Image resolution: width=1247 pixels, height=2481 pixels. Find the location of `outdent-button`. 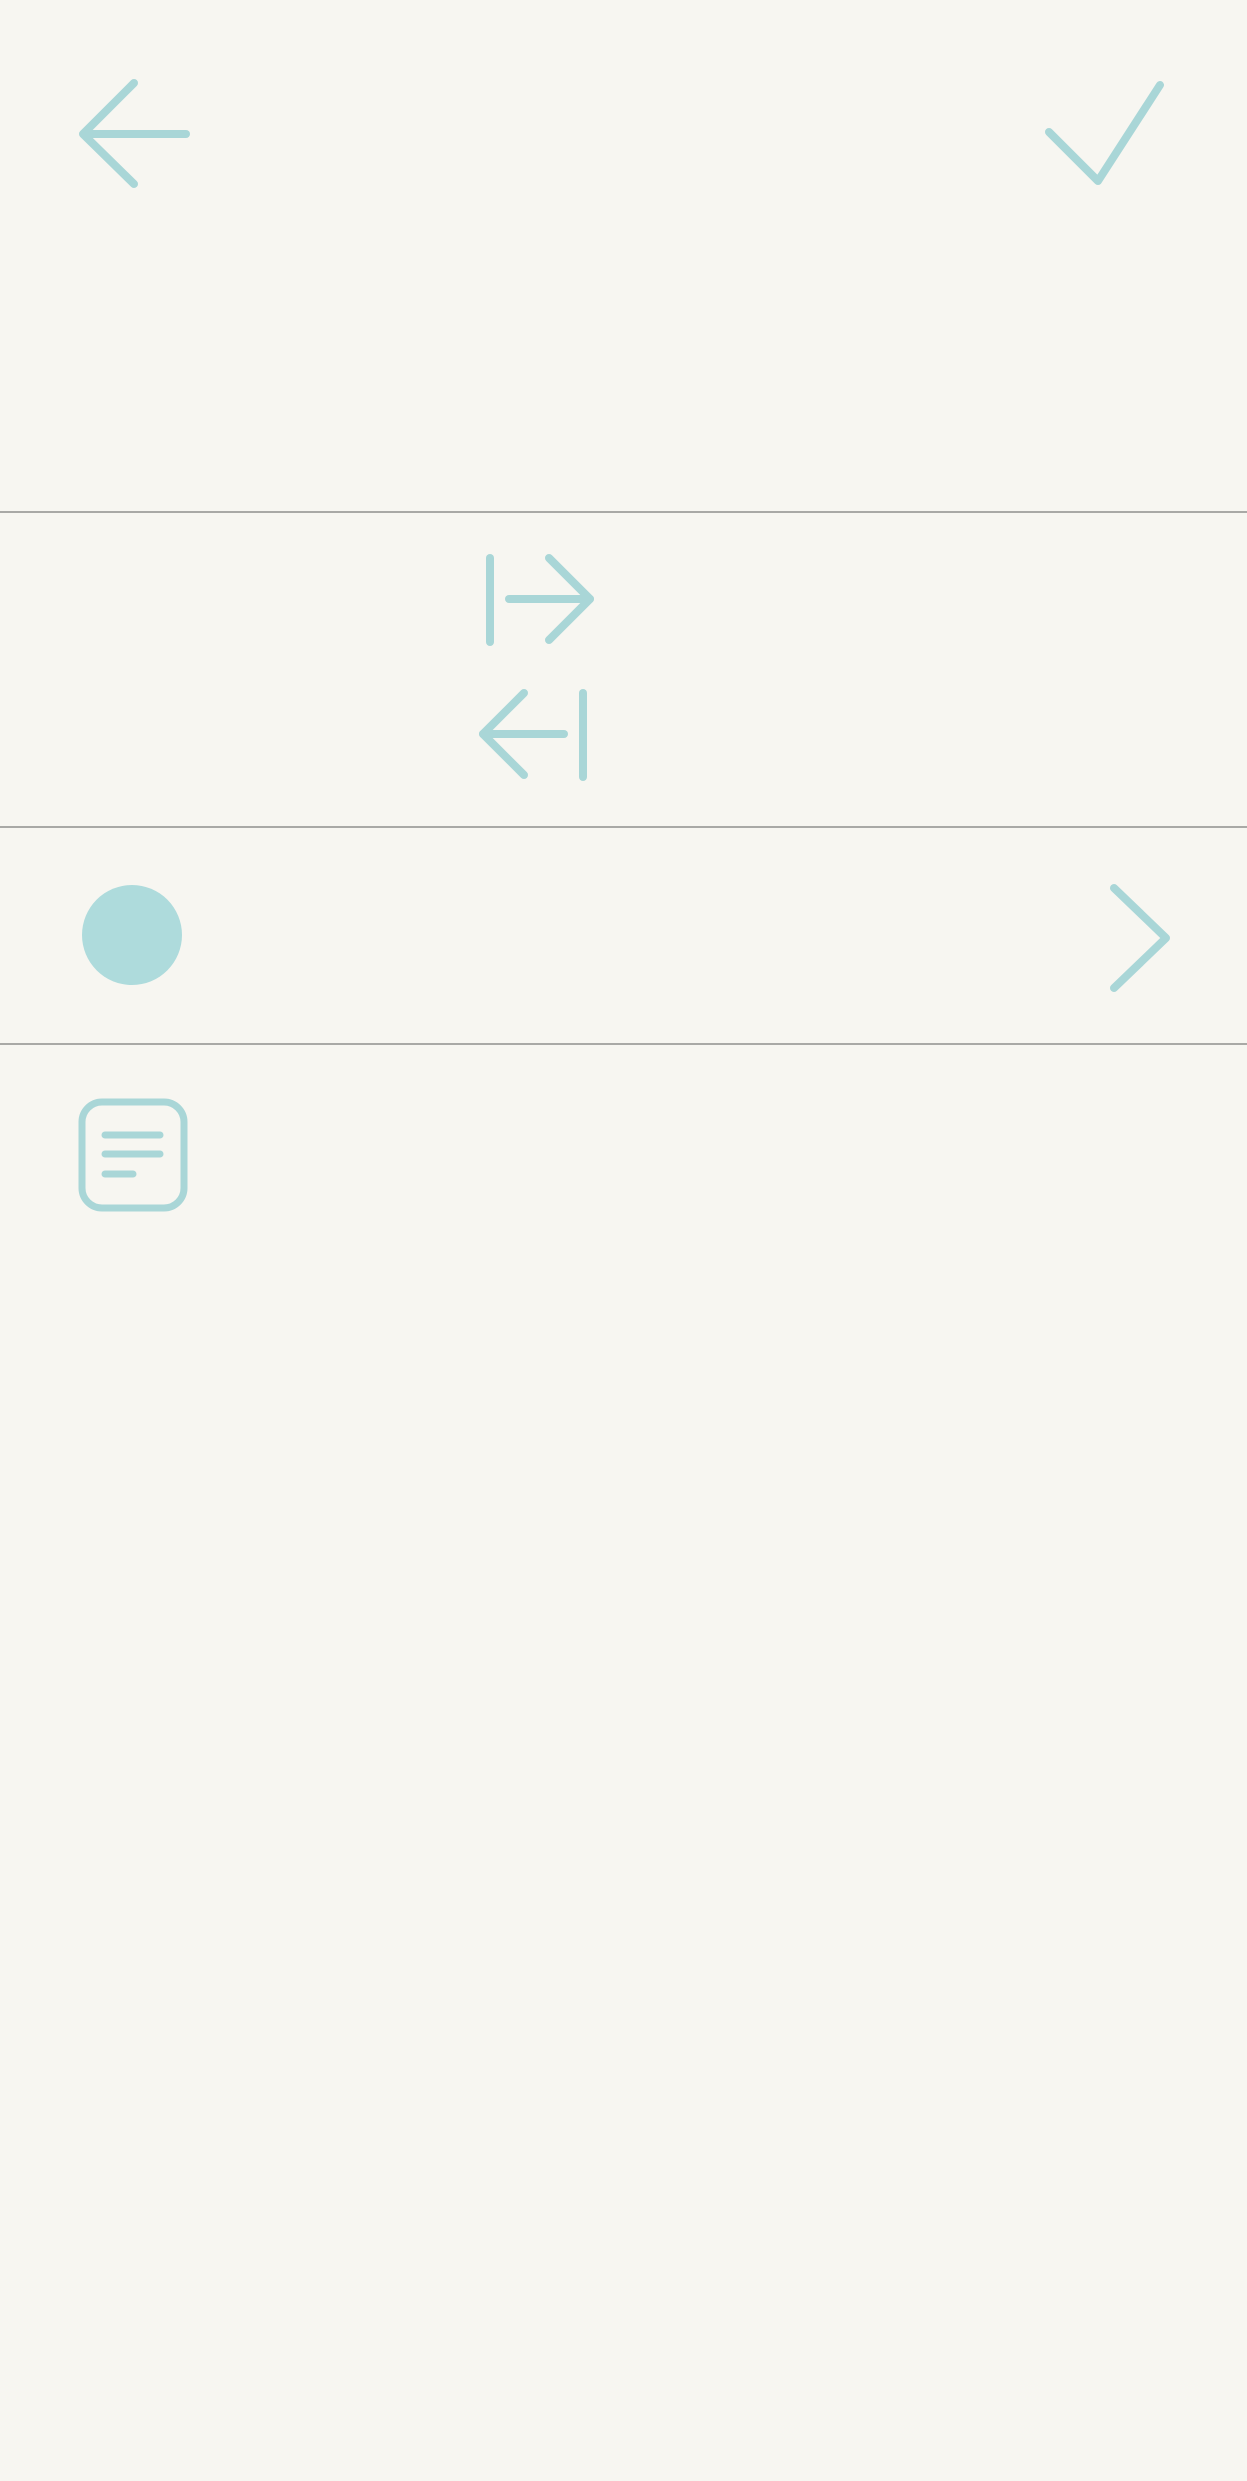

outdent-button is located at coordinates (535, 733).